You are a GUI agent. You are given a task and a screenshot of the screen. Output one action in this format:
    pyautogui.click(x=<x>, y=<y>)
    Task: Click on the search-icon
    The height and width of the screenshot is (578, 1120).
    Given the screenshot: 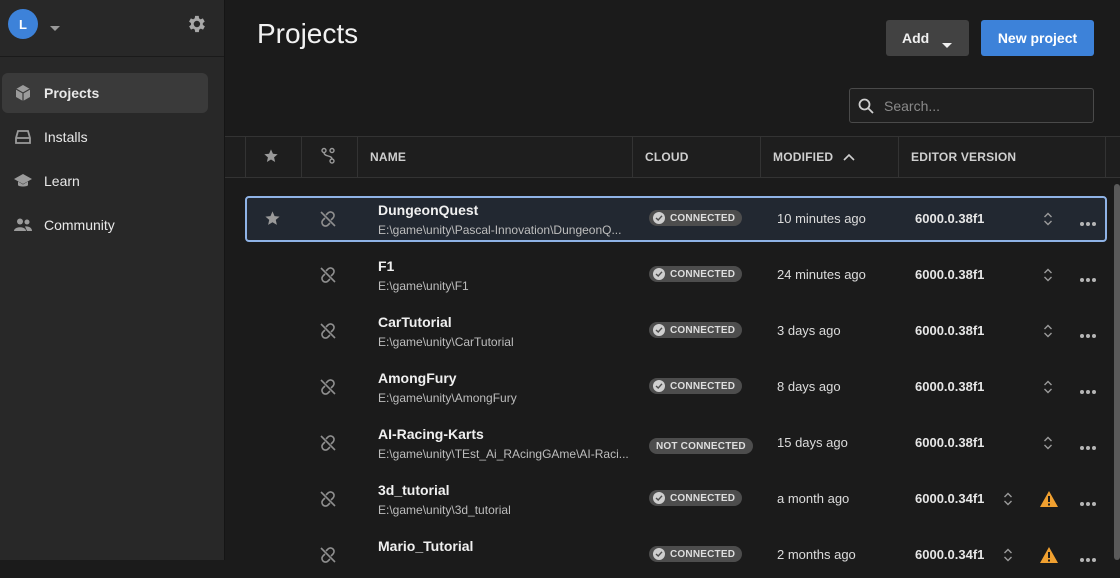 What is the action you would take?
    pyautogui.click(x=866, y=106)
    